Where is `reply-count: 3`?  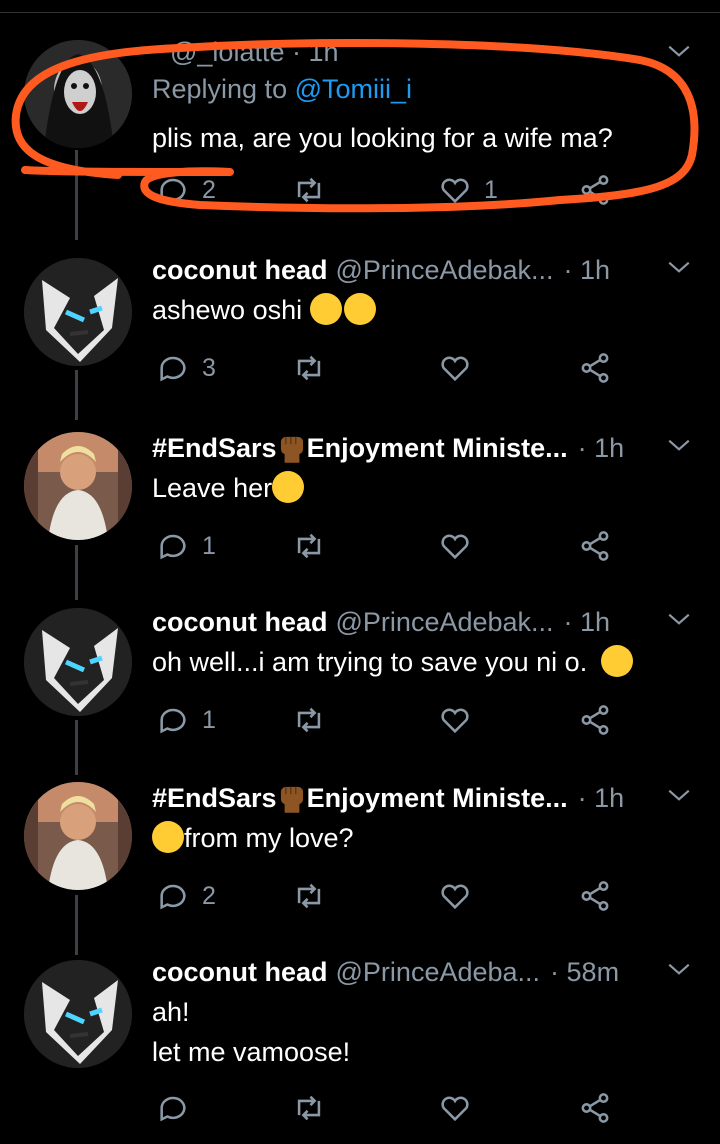
reply-count: 3 is located at coordinates (209, 367).